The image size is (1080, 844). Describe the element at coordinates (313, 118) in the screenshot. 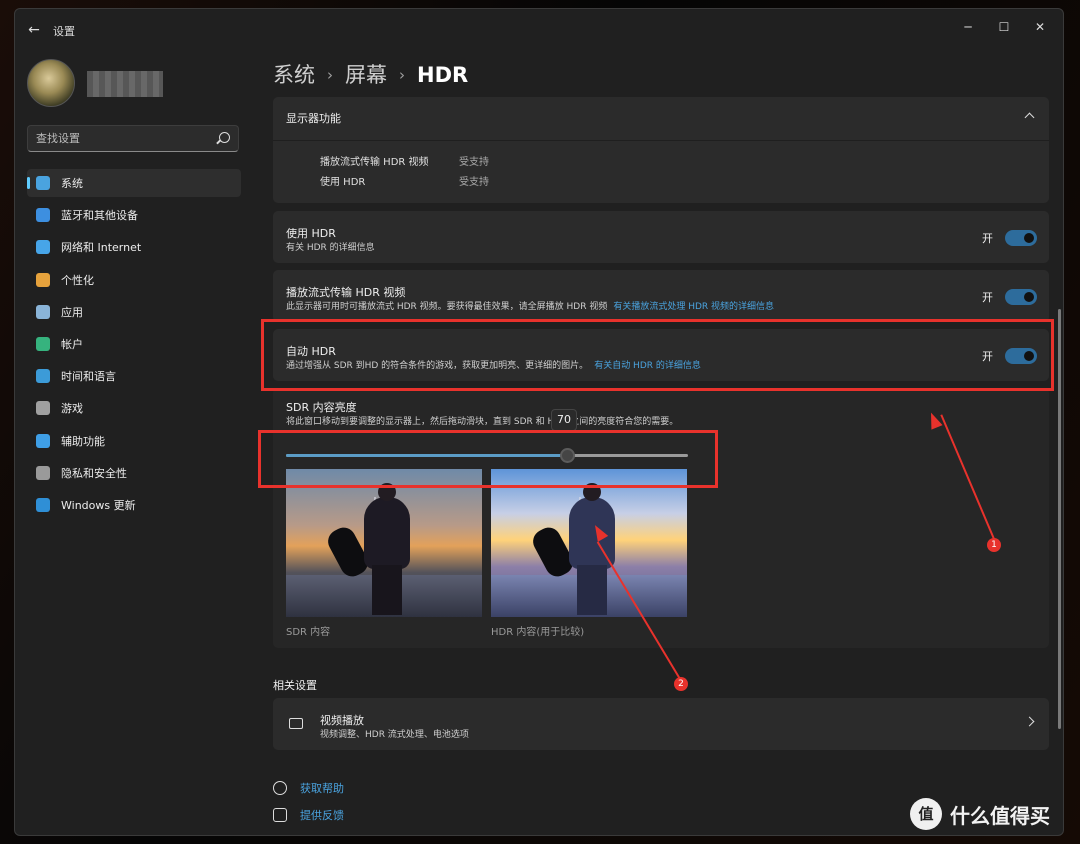

I see `display-features-title: 显示器功能` at that location.